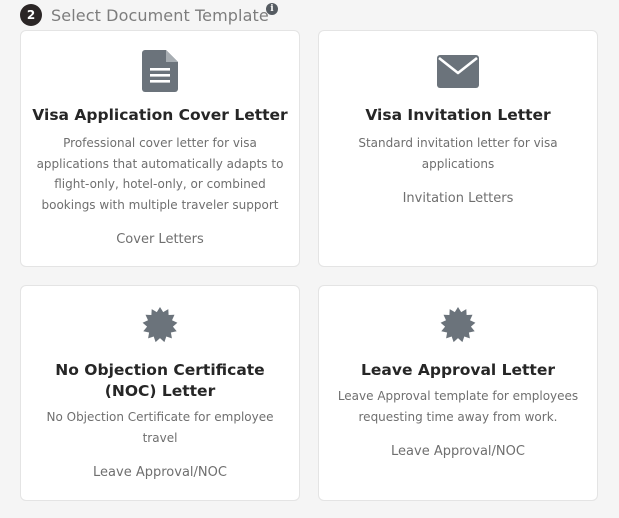 This screenshot has height=518, width=619. I want to click on card-category: Invitation Letters, so click(458, 198).